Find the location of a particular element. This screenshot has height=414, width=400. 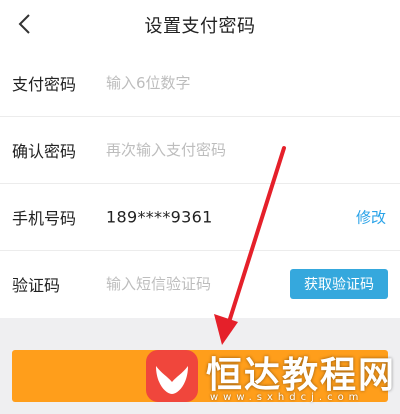

submit-button is located at coordinates (200, 376).